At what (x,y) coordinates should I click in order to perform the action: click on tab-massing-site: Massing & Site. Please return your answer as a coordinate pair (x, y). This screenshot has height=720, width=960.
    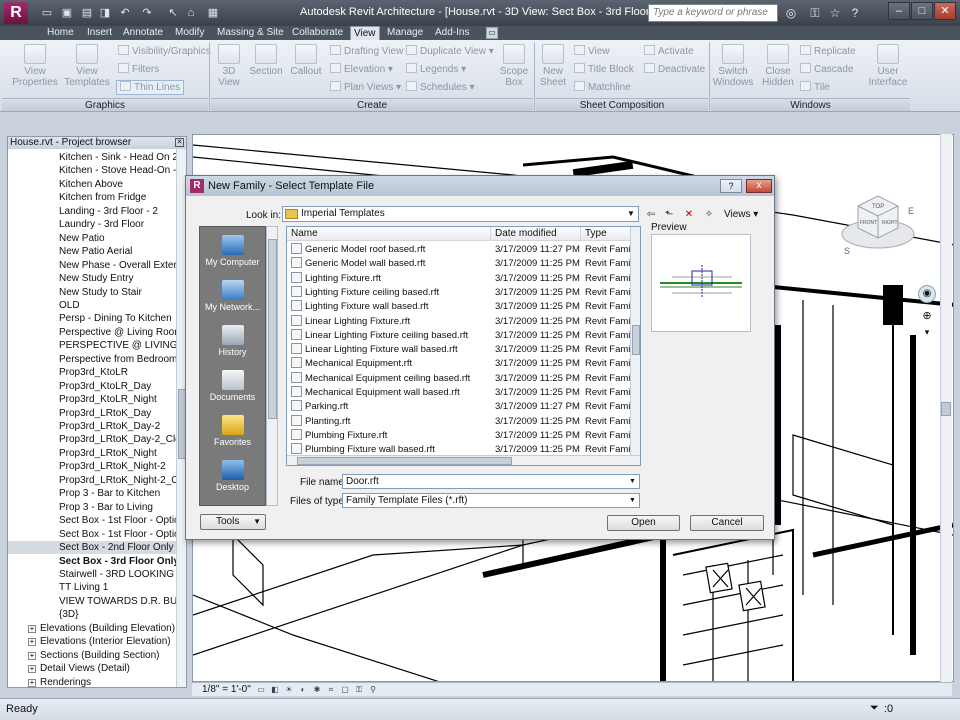
    Looking at the image, I should click on (250, 33).